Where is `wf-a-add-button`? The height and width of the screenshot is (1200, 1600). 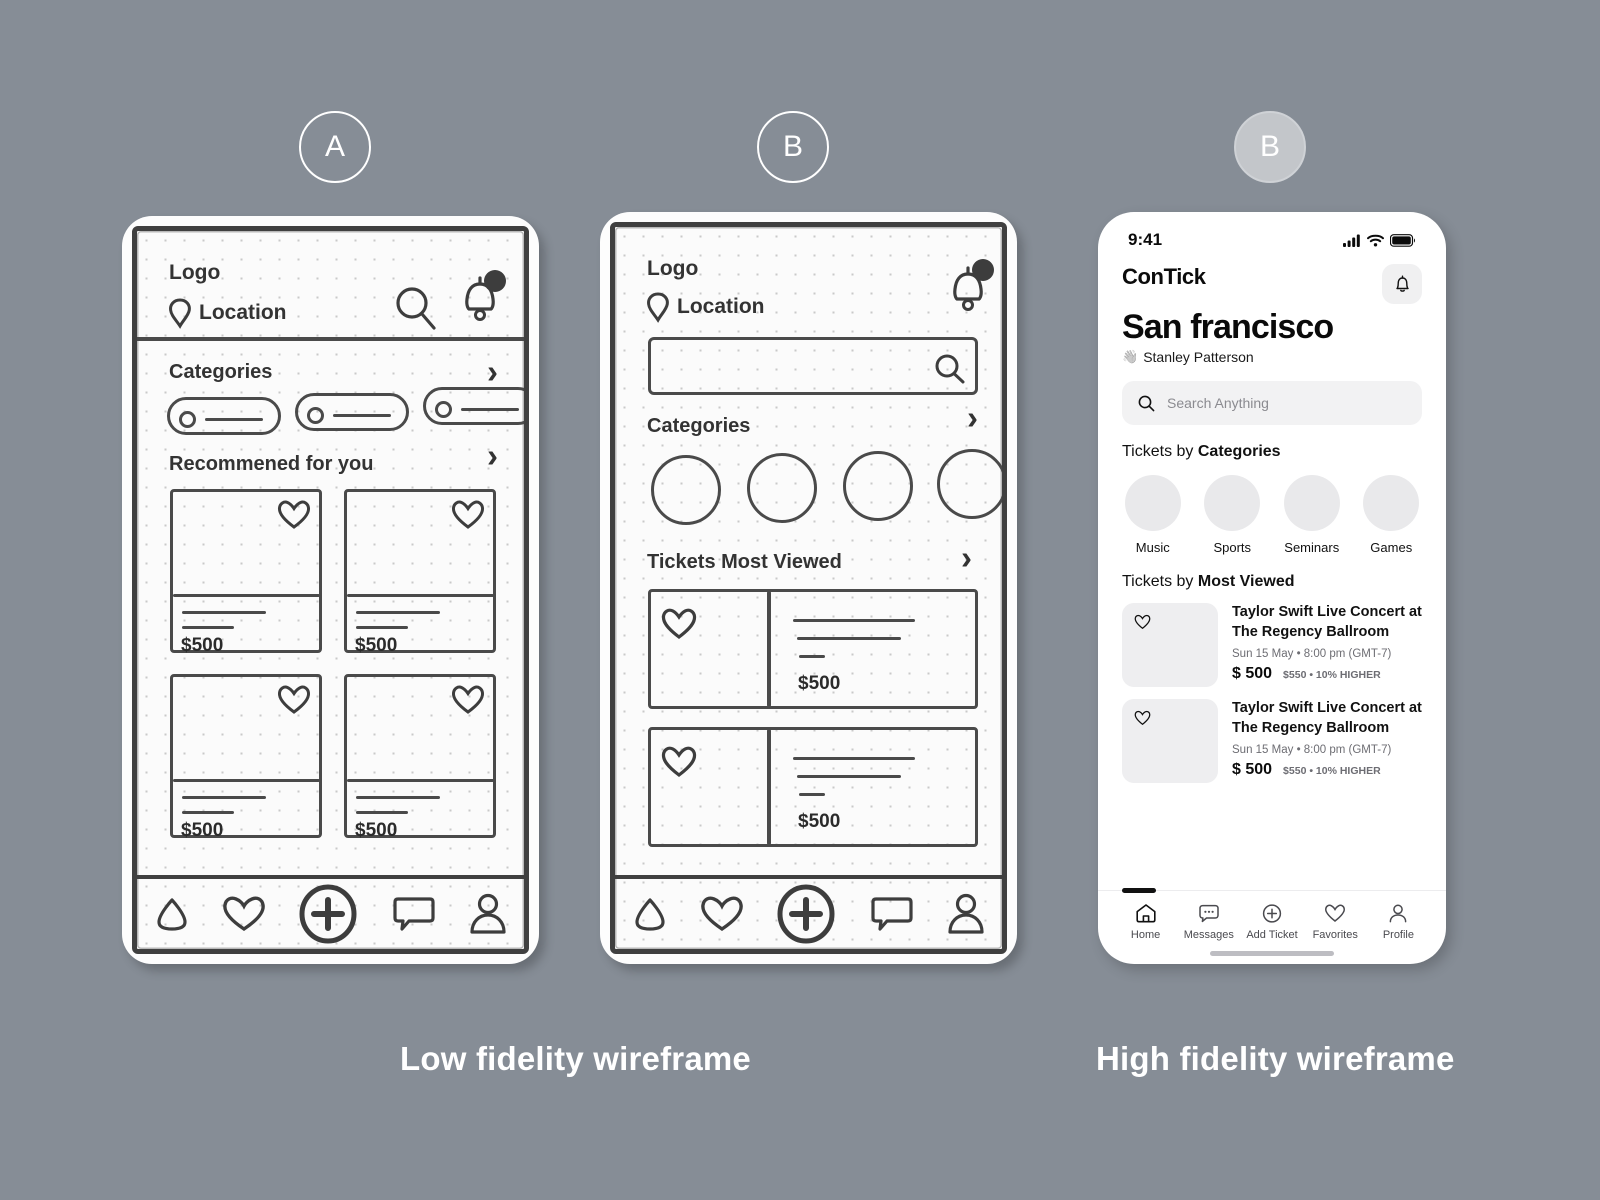
wf-a-add-button is located at coordinates (328, 914).